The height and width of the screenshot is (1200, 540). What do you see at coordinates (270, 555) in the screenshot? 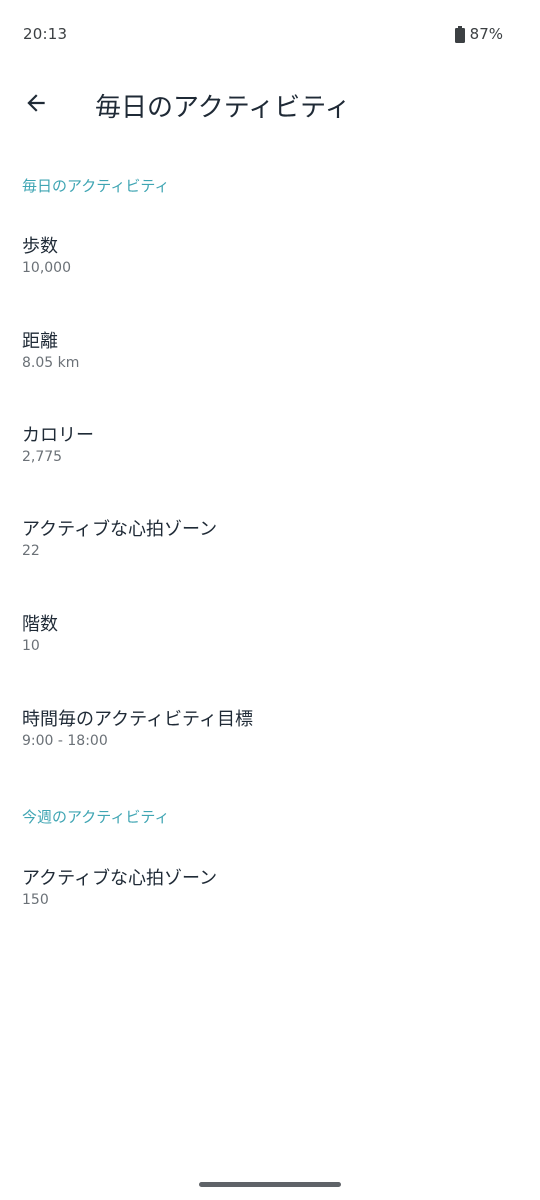
I see `pref-item-active-zone: アクティブな心拍ゾーン 22` at bounding box center [270, 555].